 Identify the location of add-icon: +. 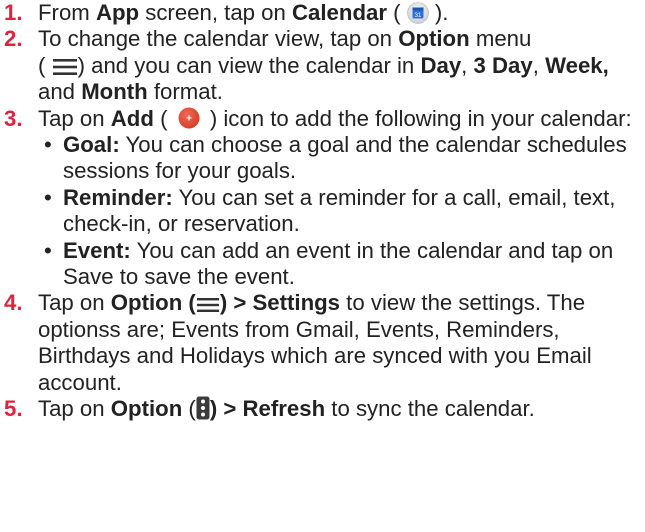
(189, 118).